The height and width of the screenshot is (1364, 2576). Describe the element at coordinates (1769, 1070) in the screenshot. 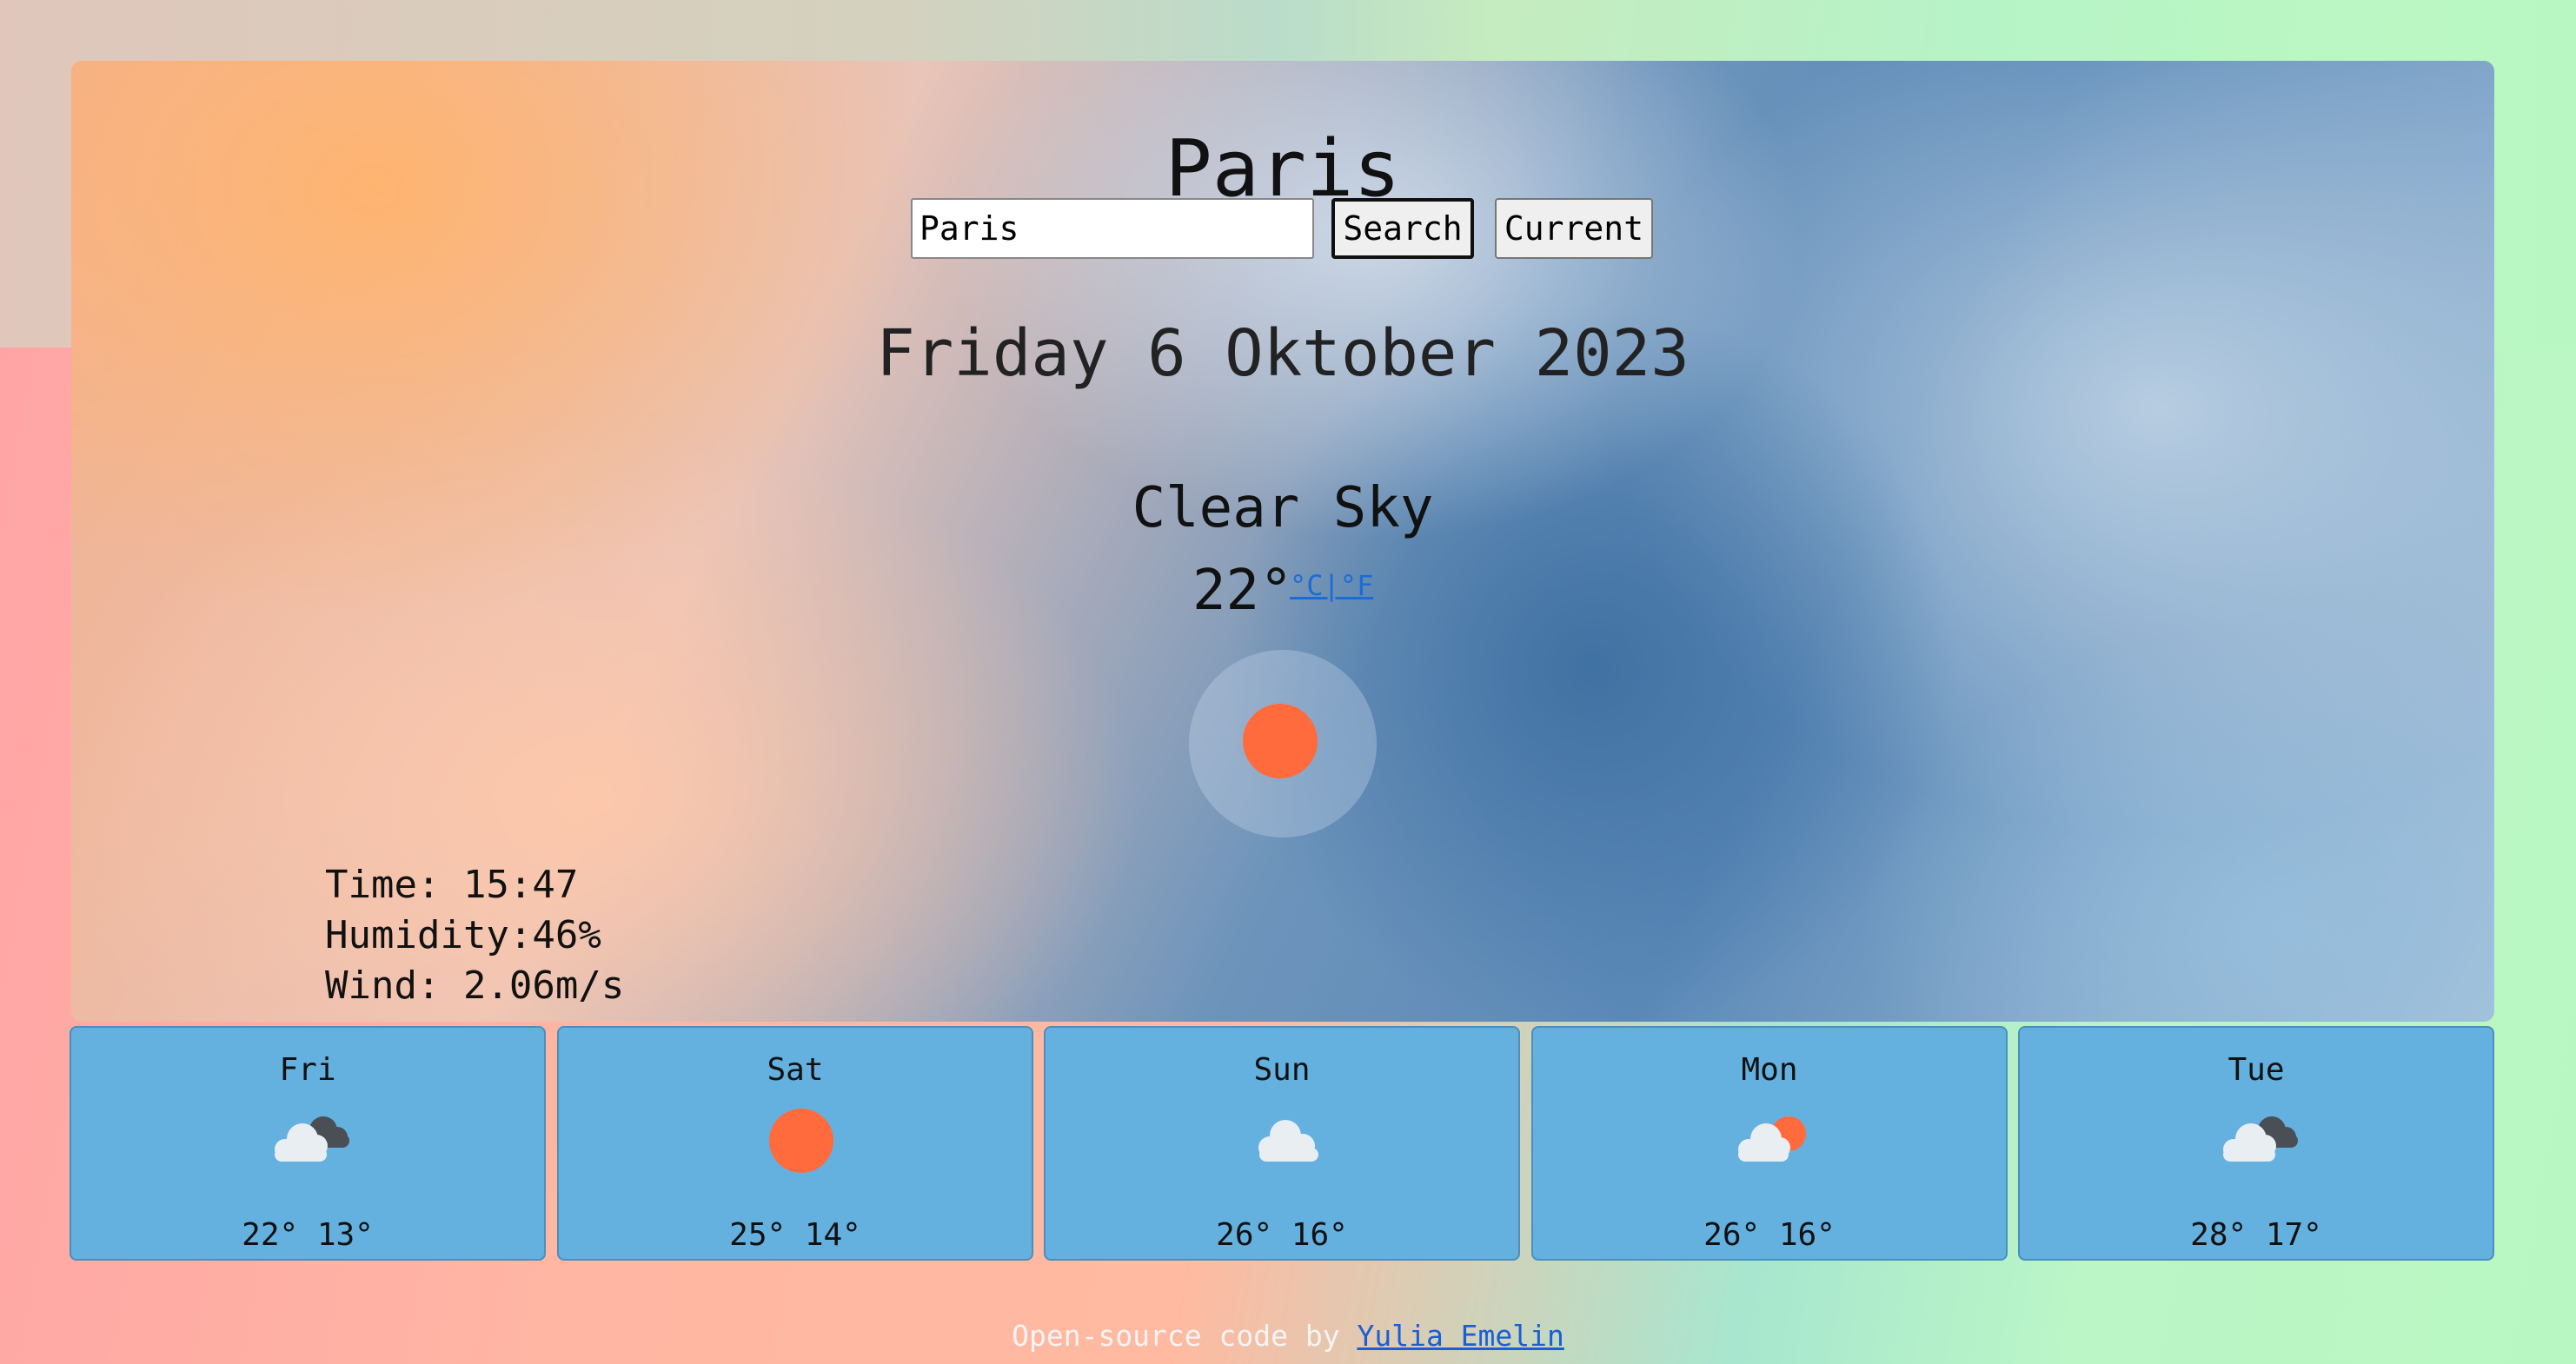

I see `forecast-day: Mon` at that location.